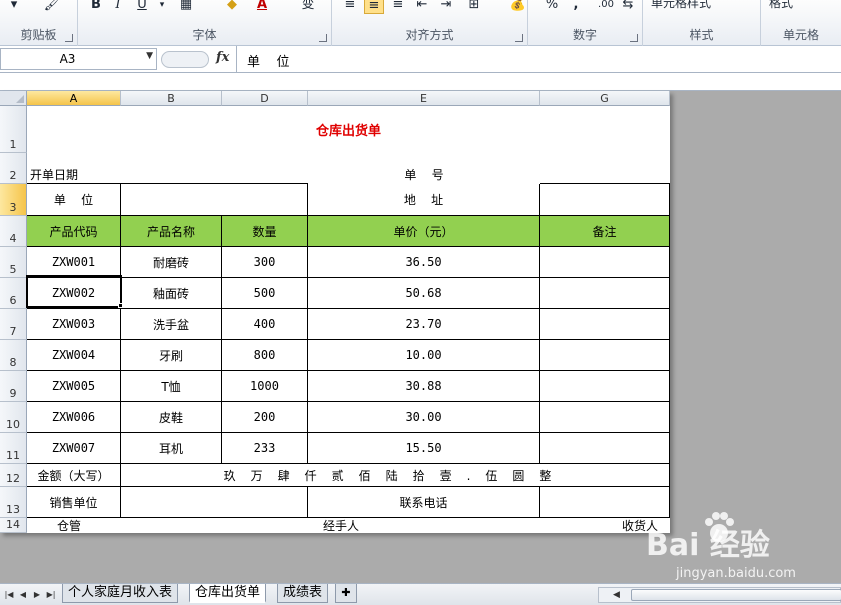 Image resolution: width=841 pixels, height=605 pixels. Describe the element at coordinates (13, 98) in the screenshot. I see `select-all-corner` at that location.